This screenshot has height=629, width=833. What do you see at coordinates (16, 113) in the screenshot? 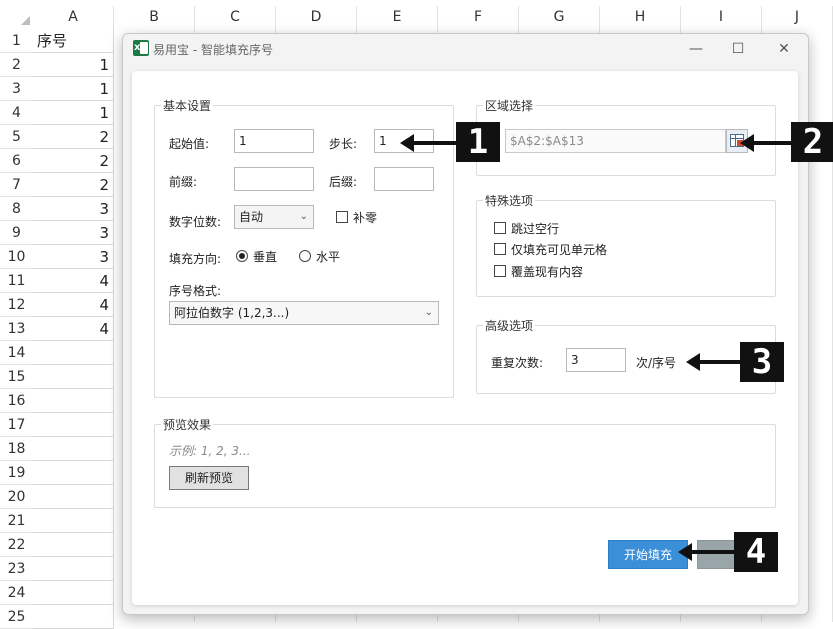
I see `row-header-4: 4` at bounding box center [16, 113].